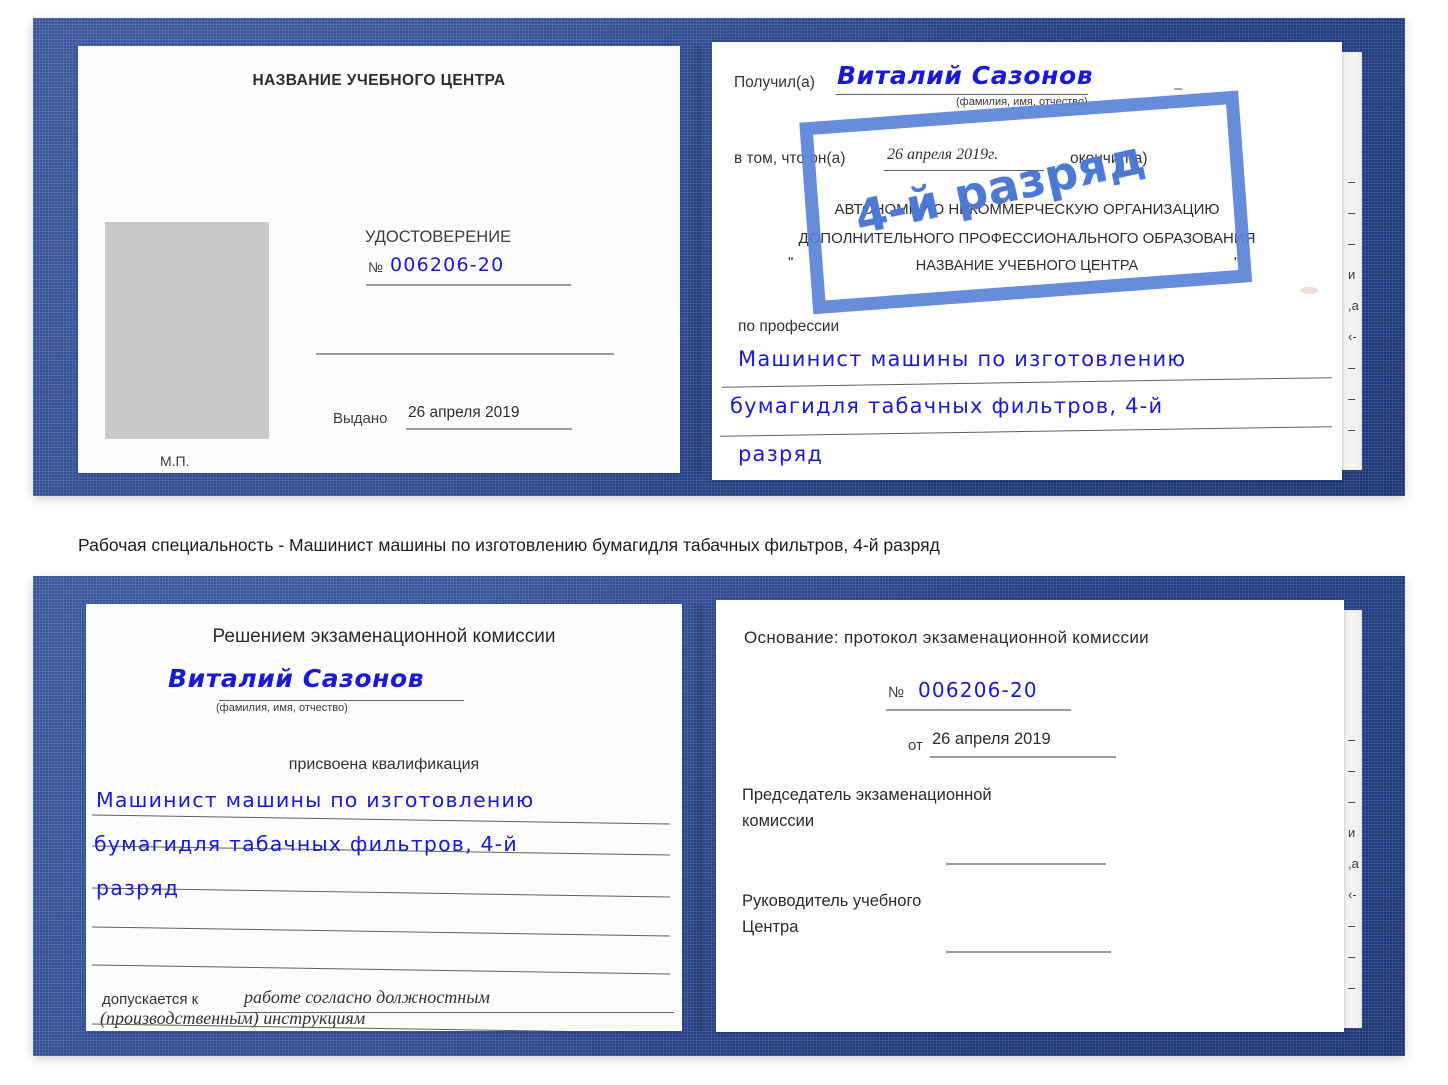 The height and width of the screenshot is (1085, 1448). What do you see at coordinates (915, 745) in the screenshot?
I see `protocol-date-label: от` at bounding box center [915, 745].